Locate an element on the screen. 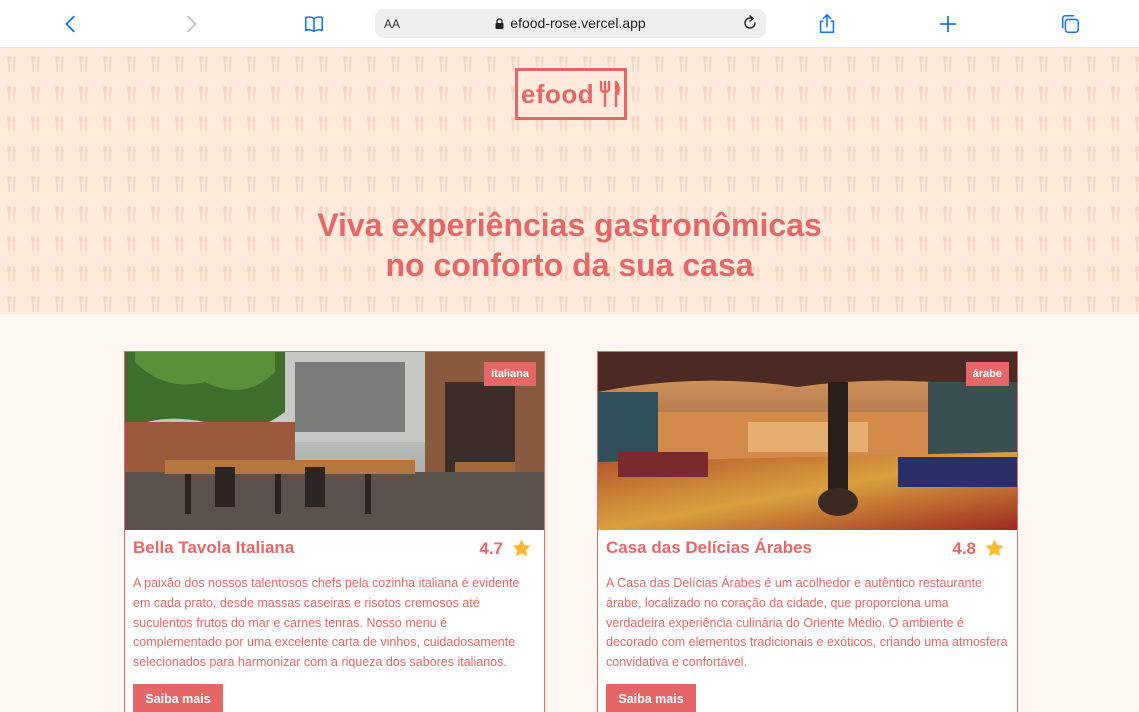  url-display: efood-rose.vercel.app is located at coordinates (570, 23).